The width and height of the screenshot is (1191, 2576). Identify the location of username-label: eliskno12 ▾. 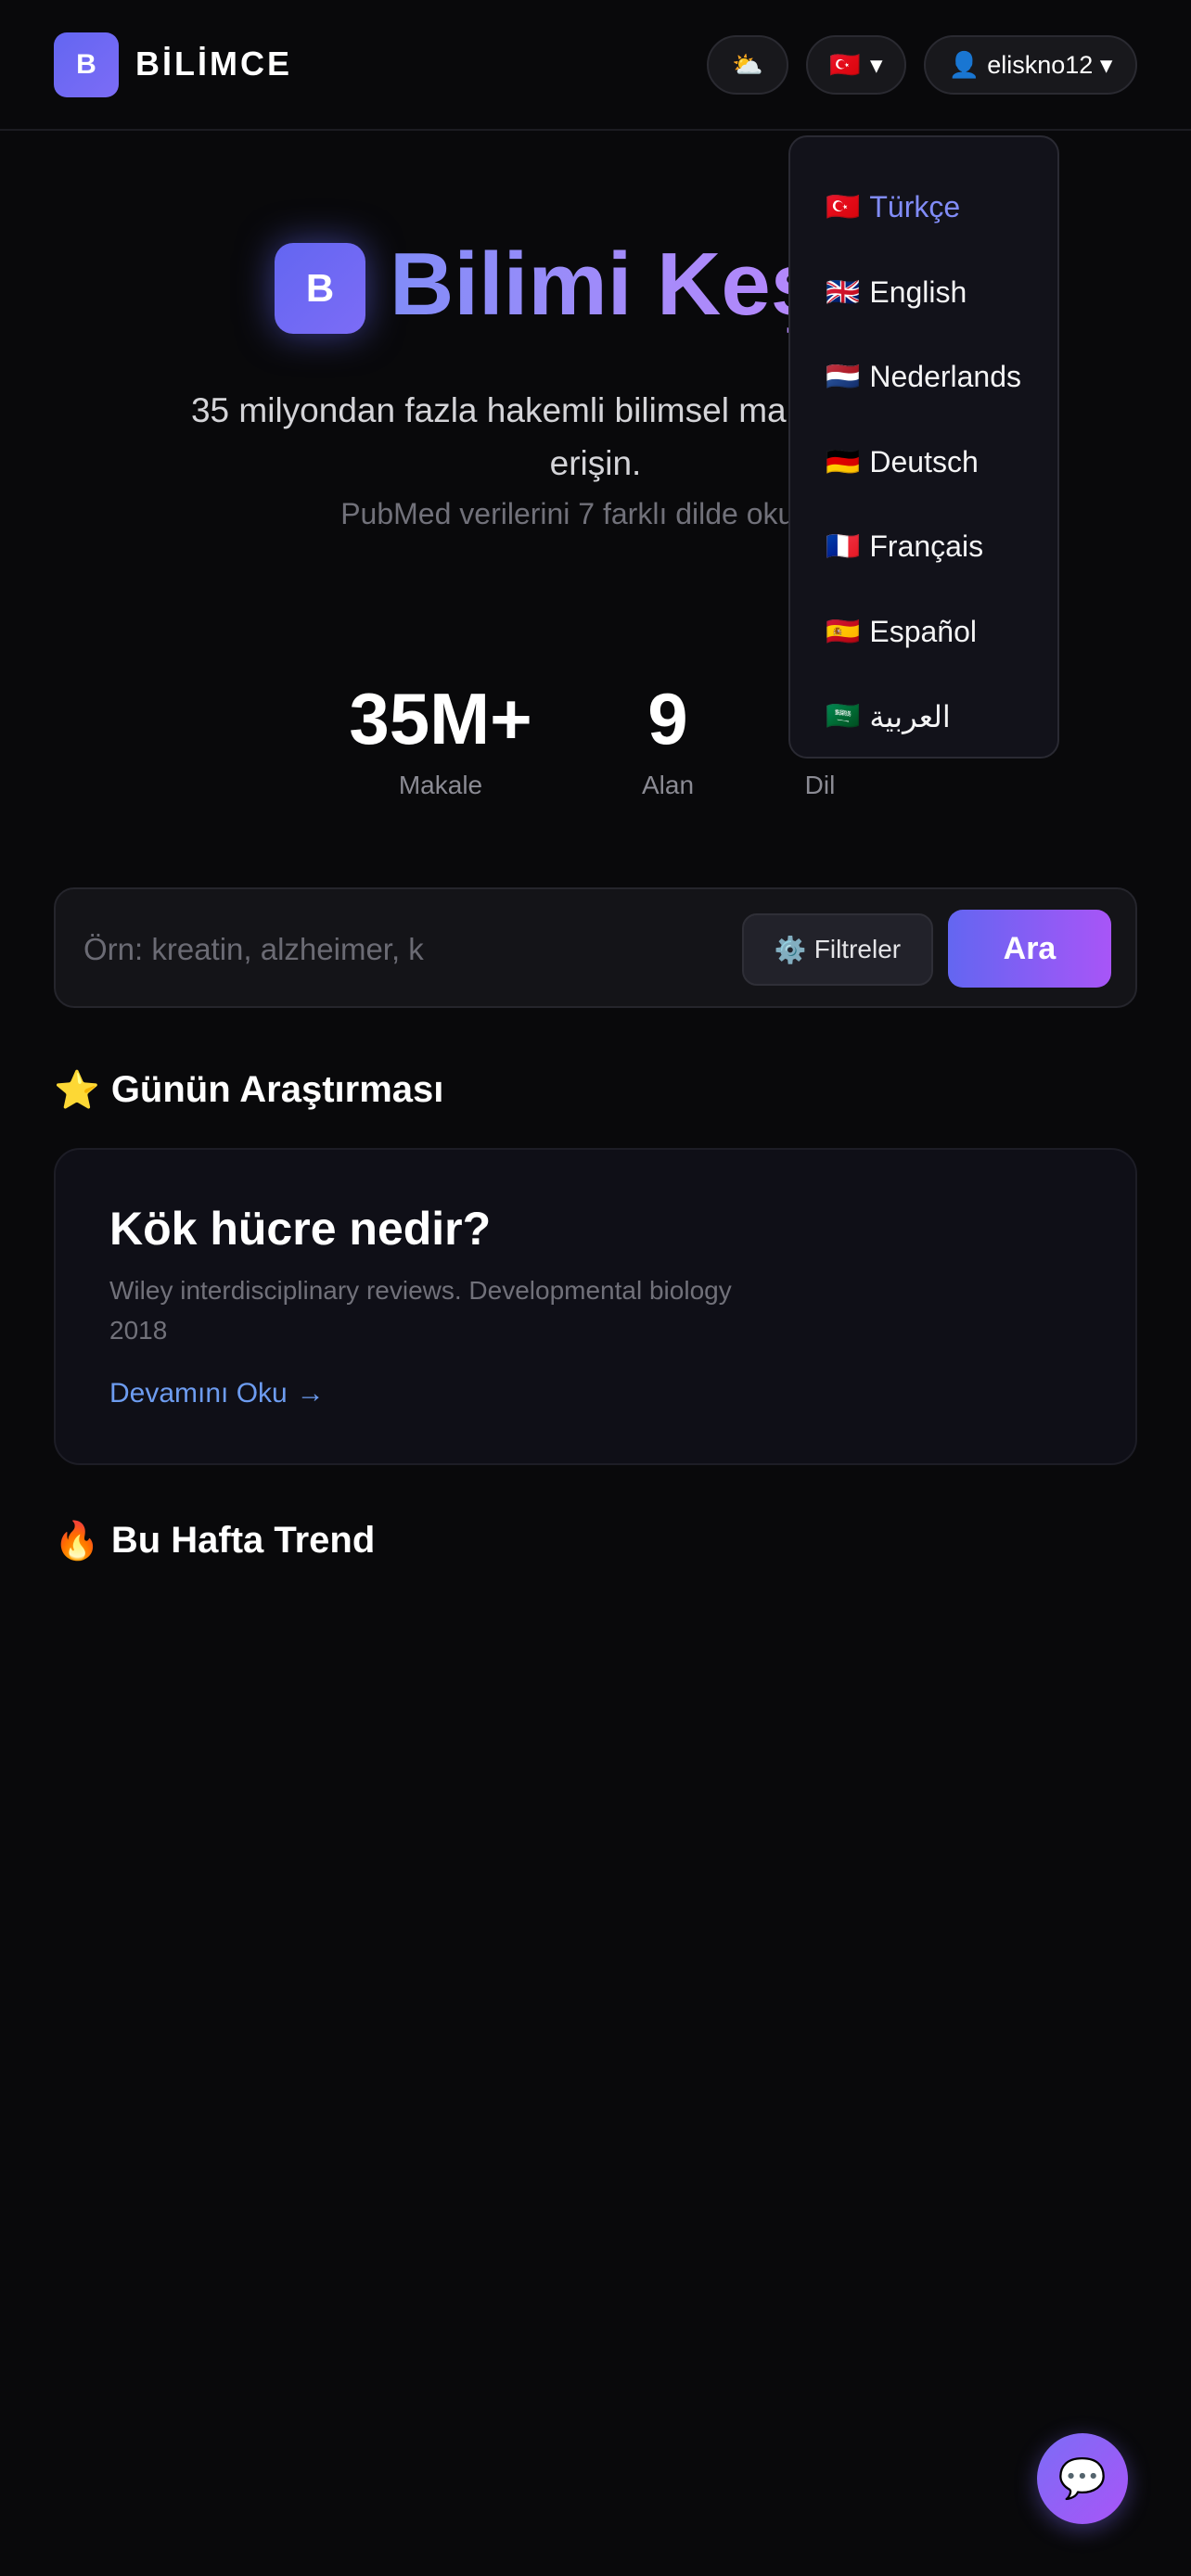
(1050, 64).